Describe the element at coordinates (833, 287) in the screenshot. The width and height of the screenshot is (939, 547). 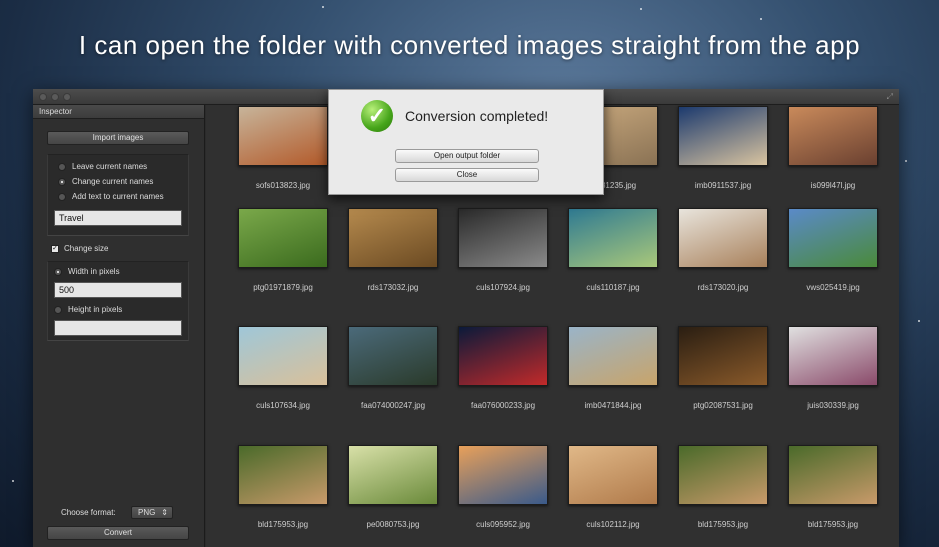
I see `image-filename: vws025419.jpg` at that location.